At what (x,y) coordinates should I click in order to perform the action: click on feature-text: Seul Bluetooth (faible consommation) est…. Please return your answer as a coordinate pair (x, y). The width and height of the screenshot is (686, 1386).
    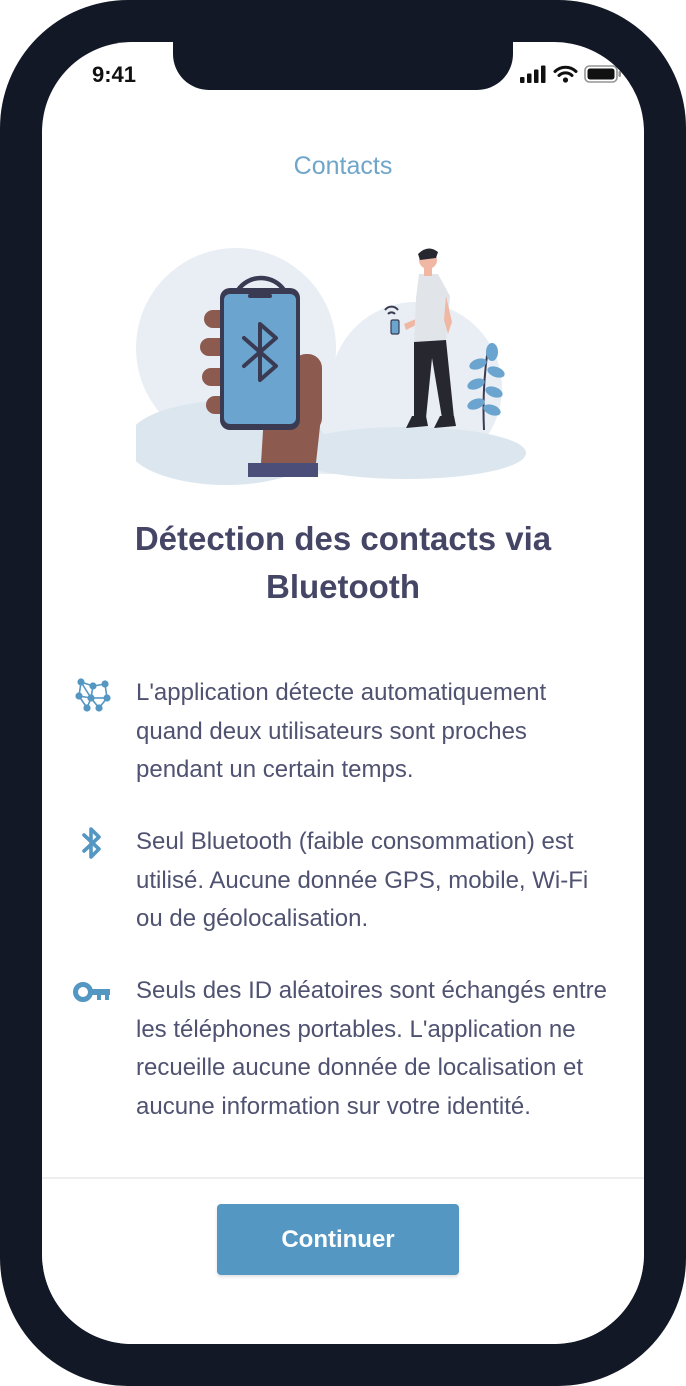
    Looking at the image, I should click on (362, 880).